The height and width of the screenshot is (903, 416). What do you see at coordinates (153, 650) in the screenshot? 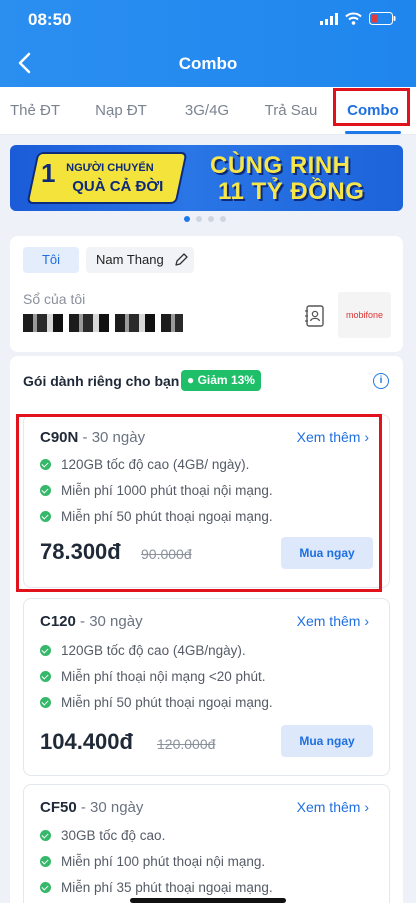
I see `feature-text: 120GB tốc độ cao (4GB/ngày).` at bounding box center [153, 650].